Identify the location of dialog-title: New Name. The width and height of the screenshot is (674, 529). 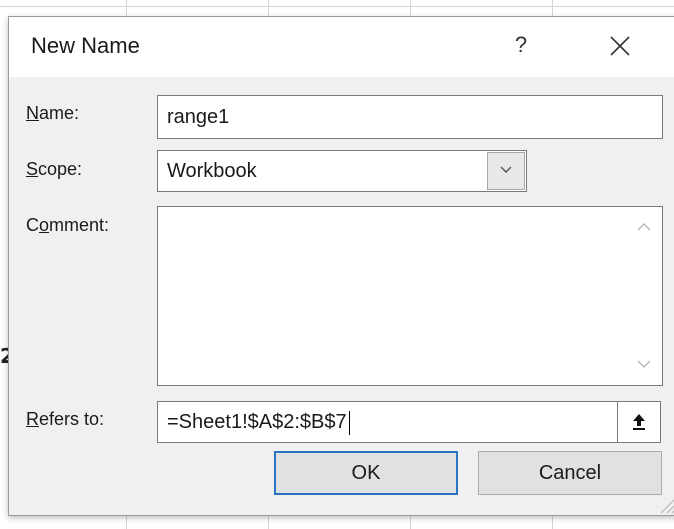
(85, 45).